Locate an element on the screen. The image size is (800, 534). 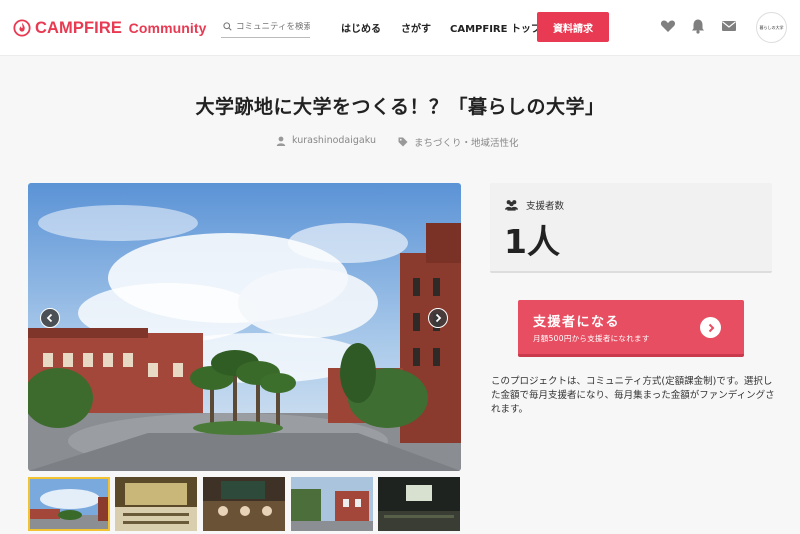
nav-find-link: さがす is located at coordinates (416, 27).